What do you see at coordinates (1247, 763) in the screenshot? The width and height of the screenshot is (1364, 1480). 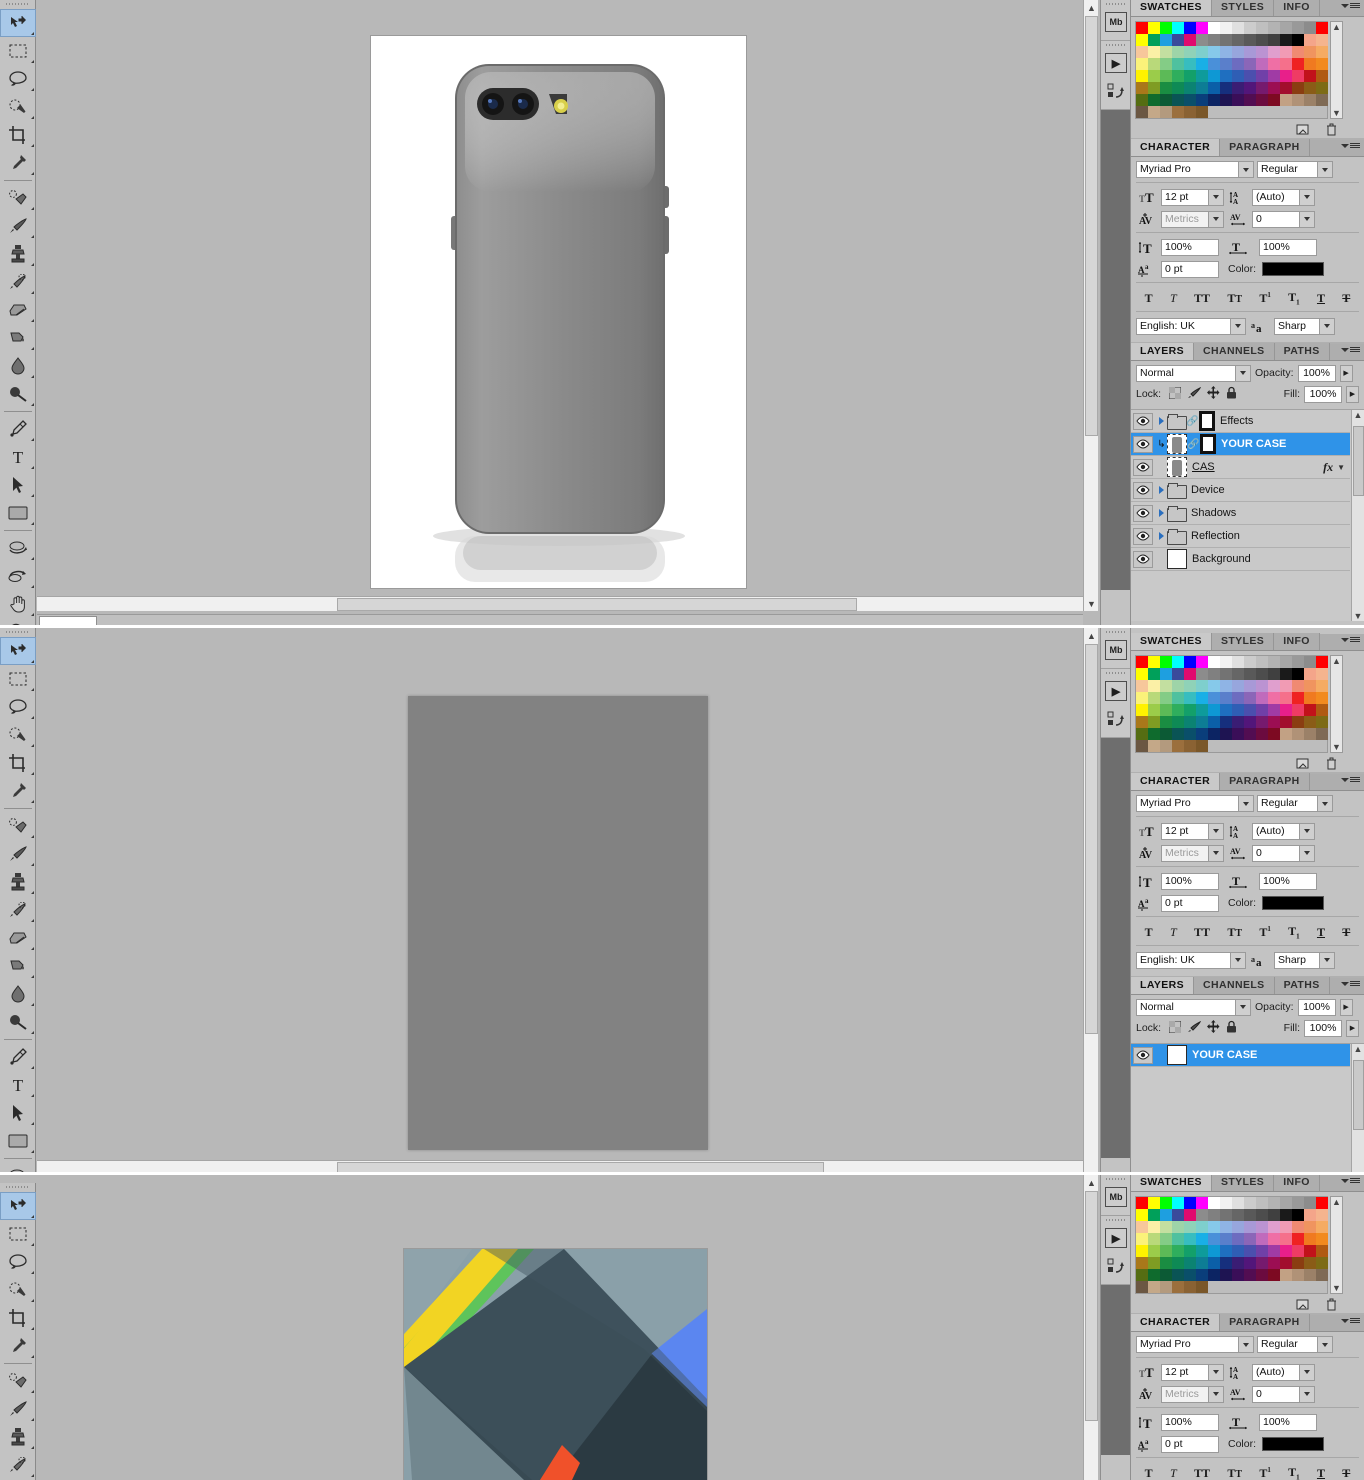 I see `swatches-footer` at bounding box center [1247, 763].